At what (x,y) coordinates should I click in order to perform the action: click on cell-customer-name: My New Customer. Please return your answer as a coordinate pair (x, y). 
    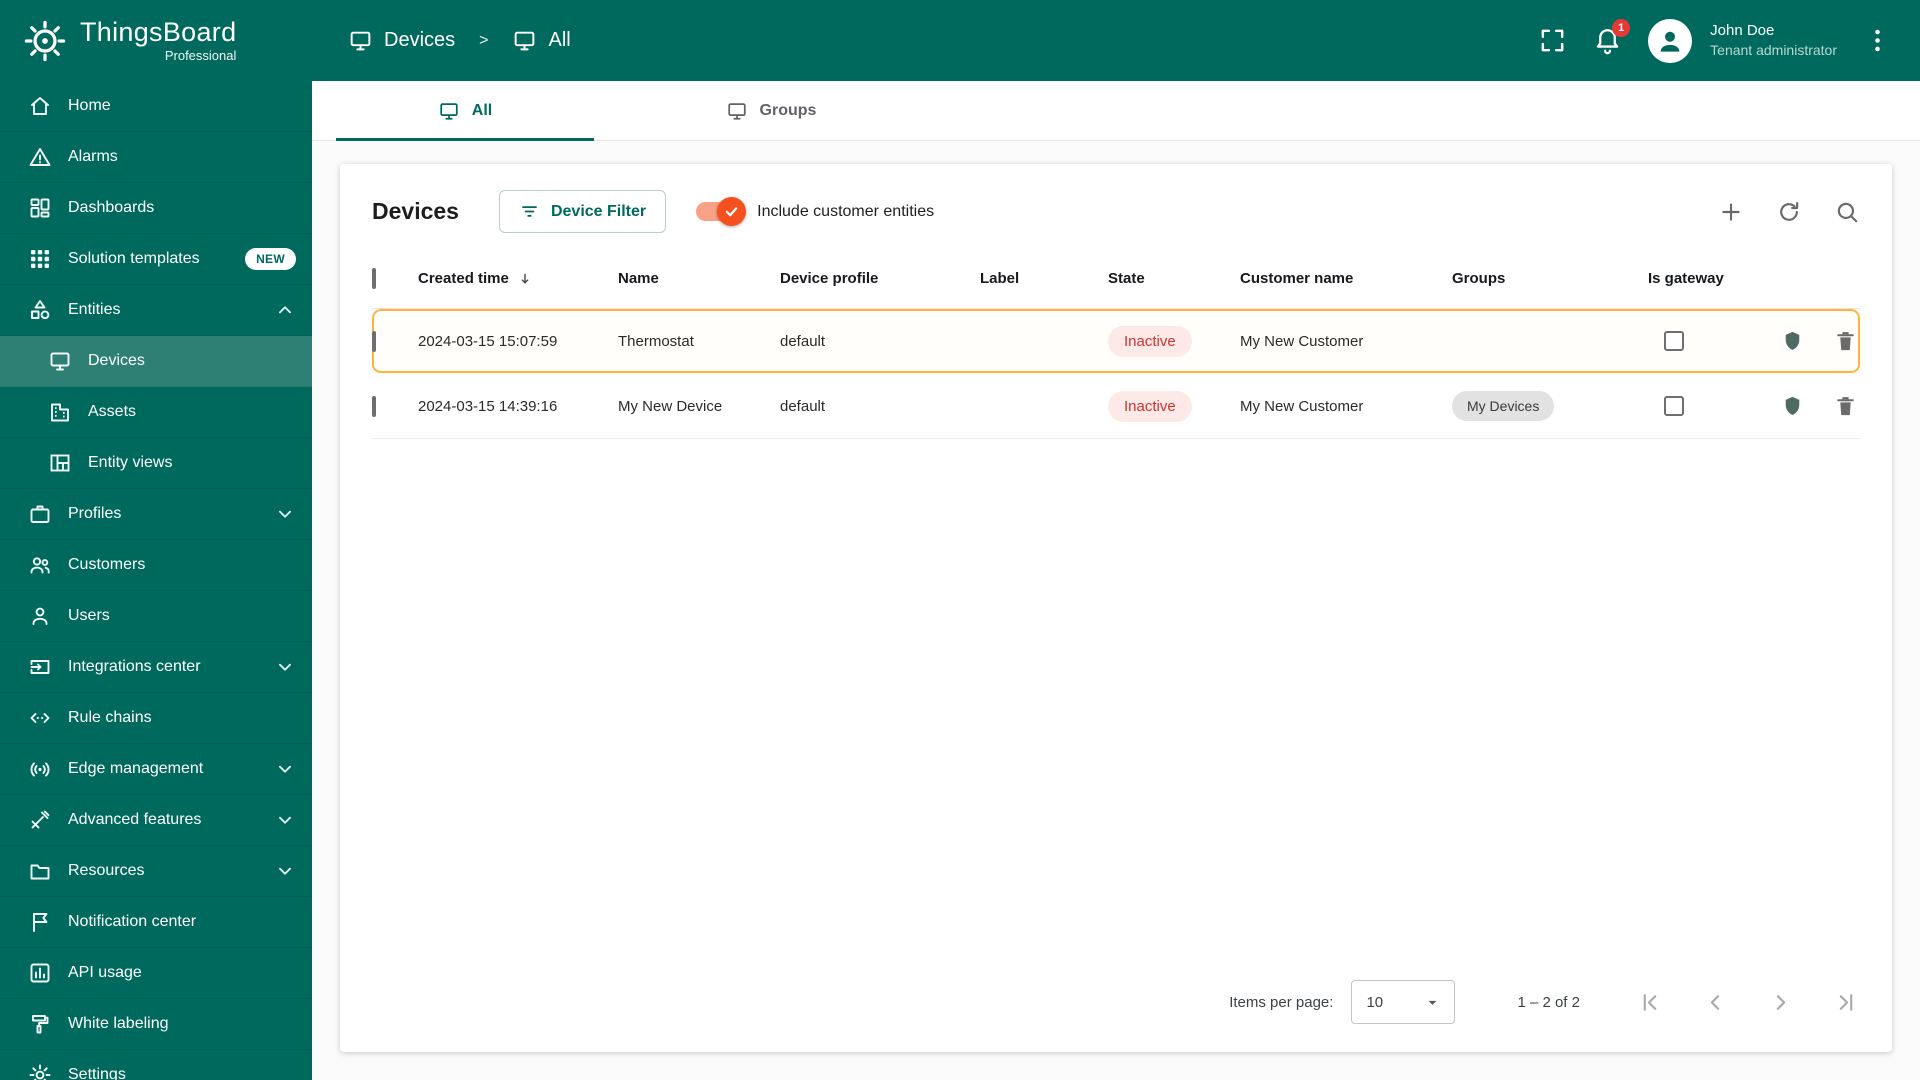
    Looking at the image, I should click on (1302, 341).